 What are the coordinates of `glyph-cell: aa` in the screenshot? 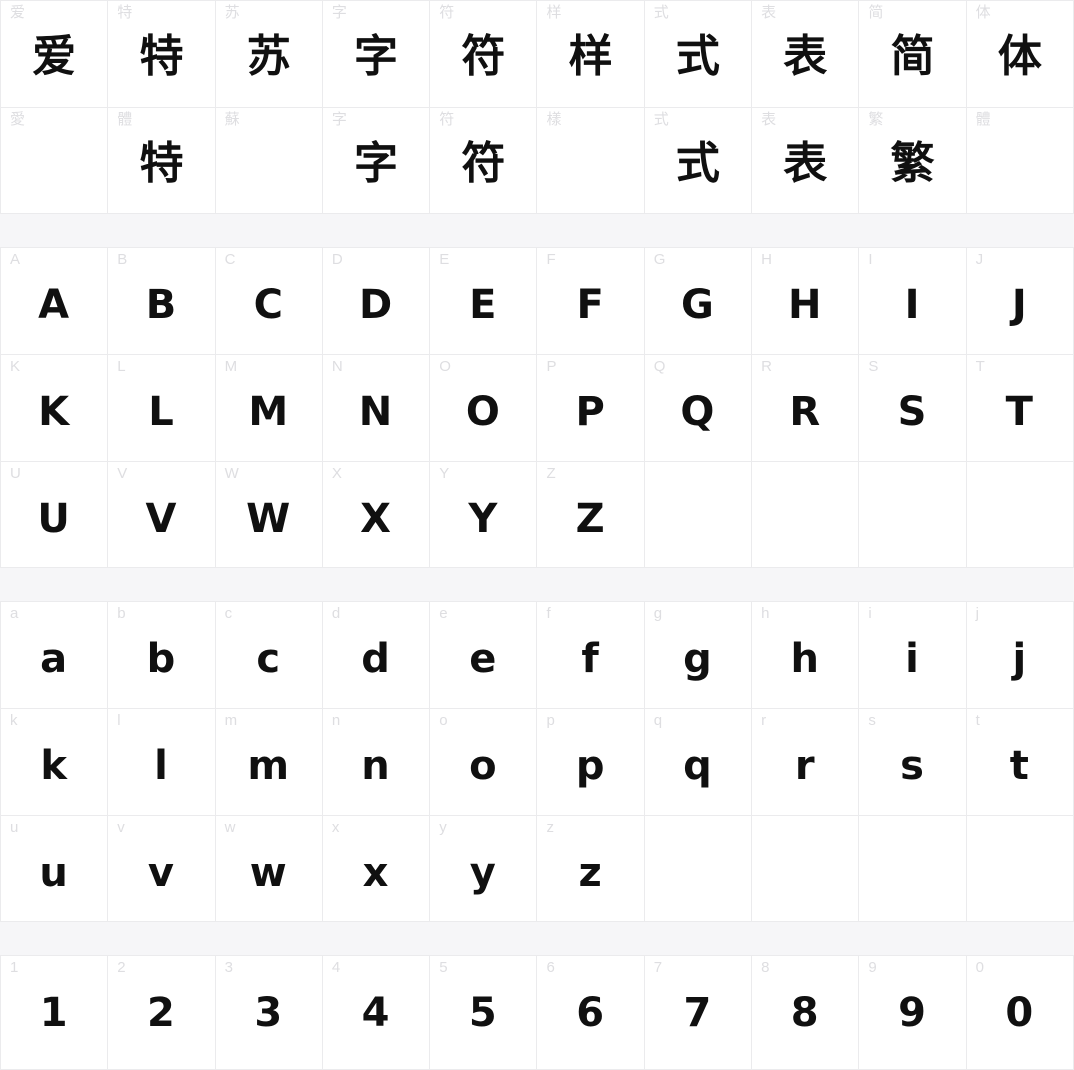 It's located at (54, 655).